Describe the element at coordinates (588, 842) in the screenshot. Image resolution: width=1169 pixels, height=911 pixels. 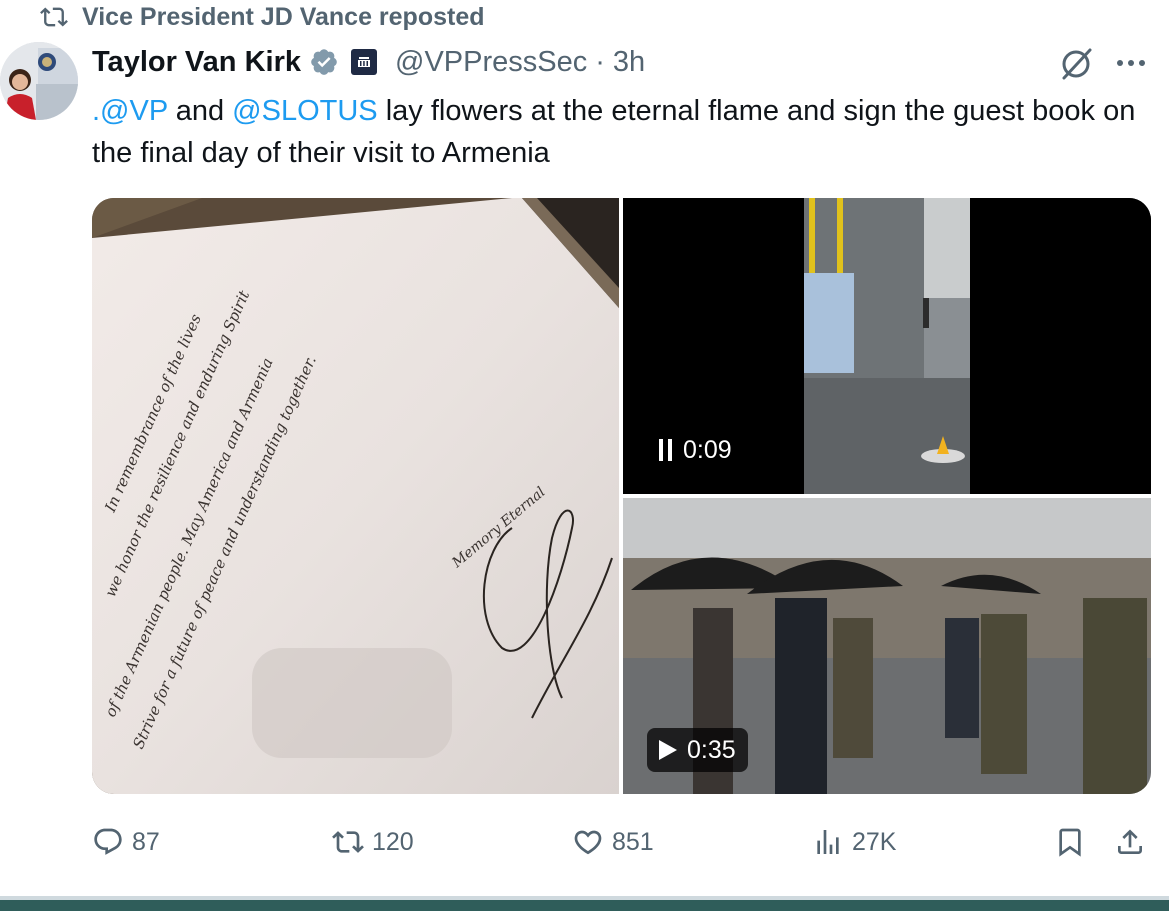
I see `heart-icon` at that location.